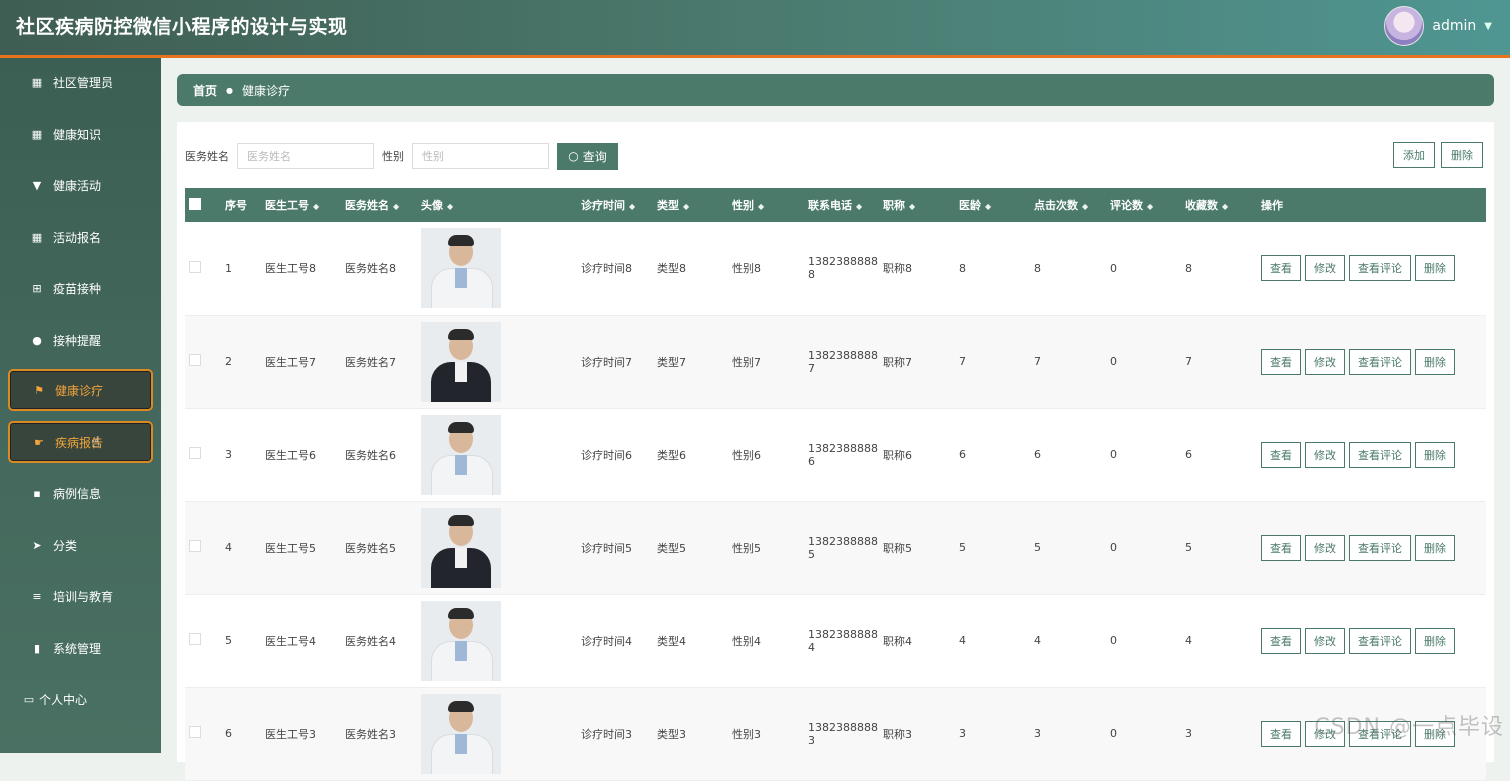 Image resolution: width=1510 pixels, height=781 pixels. What do you see at coordinates (80, 134) in the screenshot?
I see `sidebar-item-health-knowledge: ▦ 健康知识` at bounding box center [80, 134].